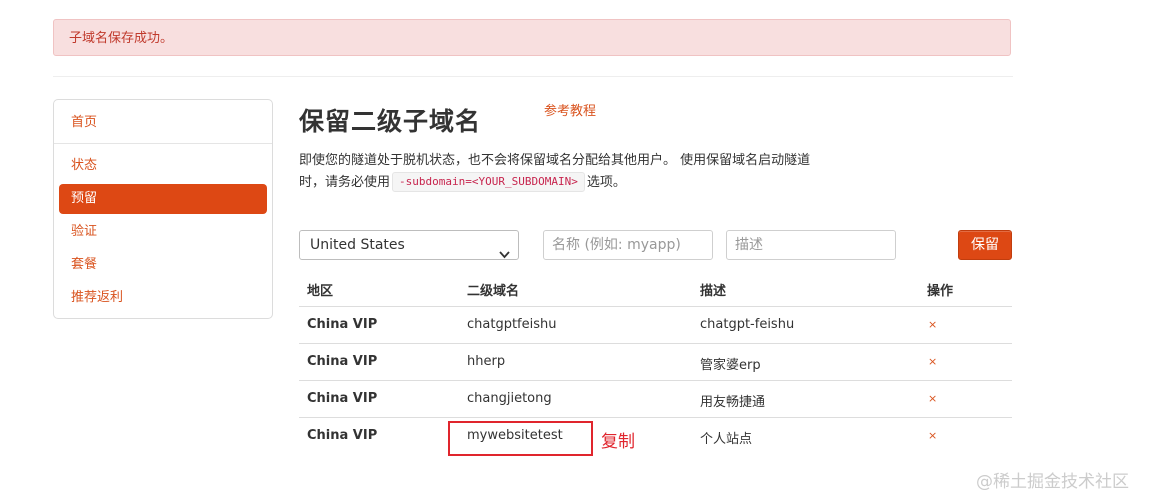 The height and width of the screenshot is (498, 1166). Describe the element at coordinates (486, 361) in the screenshot. I see `table-cell-subdomain: hherp` at that location.